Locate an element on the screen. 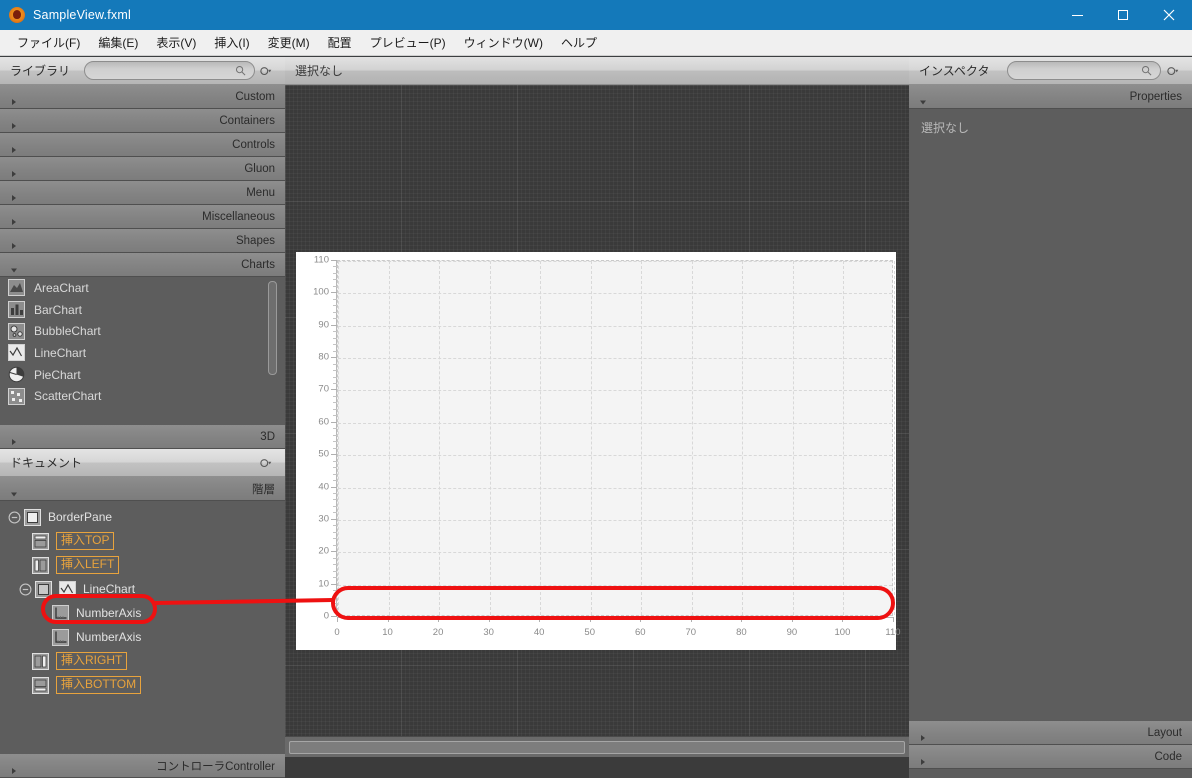 This screenshot has width=1192, height=778. inspector-gear-icon is located at coordinates (1173, 71).